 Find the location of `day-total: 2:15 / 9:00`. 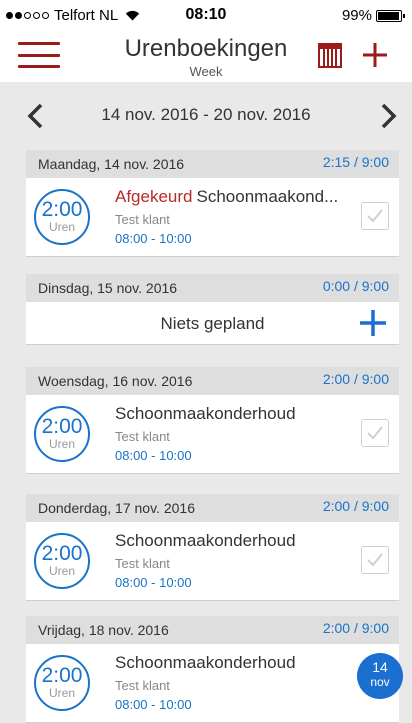

day-total: 2:15 / 9:00 is located at coordinates (355, 162).